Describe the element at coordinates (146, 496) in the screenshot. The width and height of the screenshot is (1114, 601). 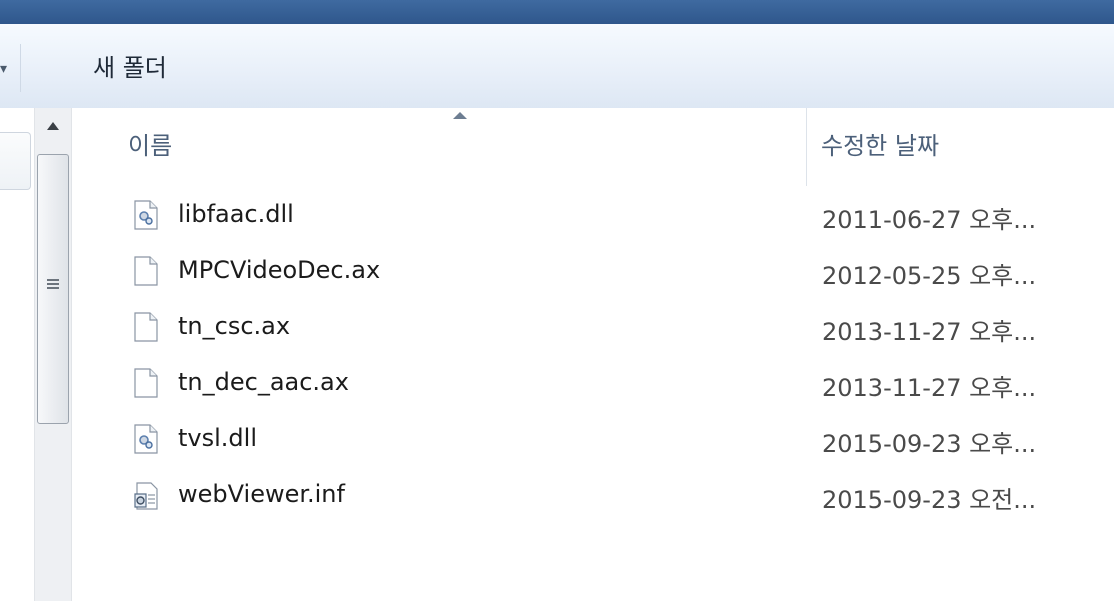
I see `setup-info-file-icon` at that location.